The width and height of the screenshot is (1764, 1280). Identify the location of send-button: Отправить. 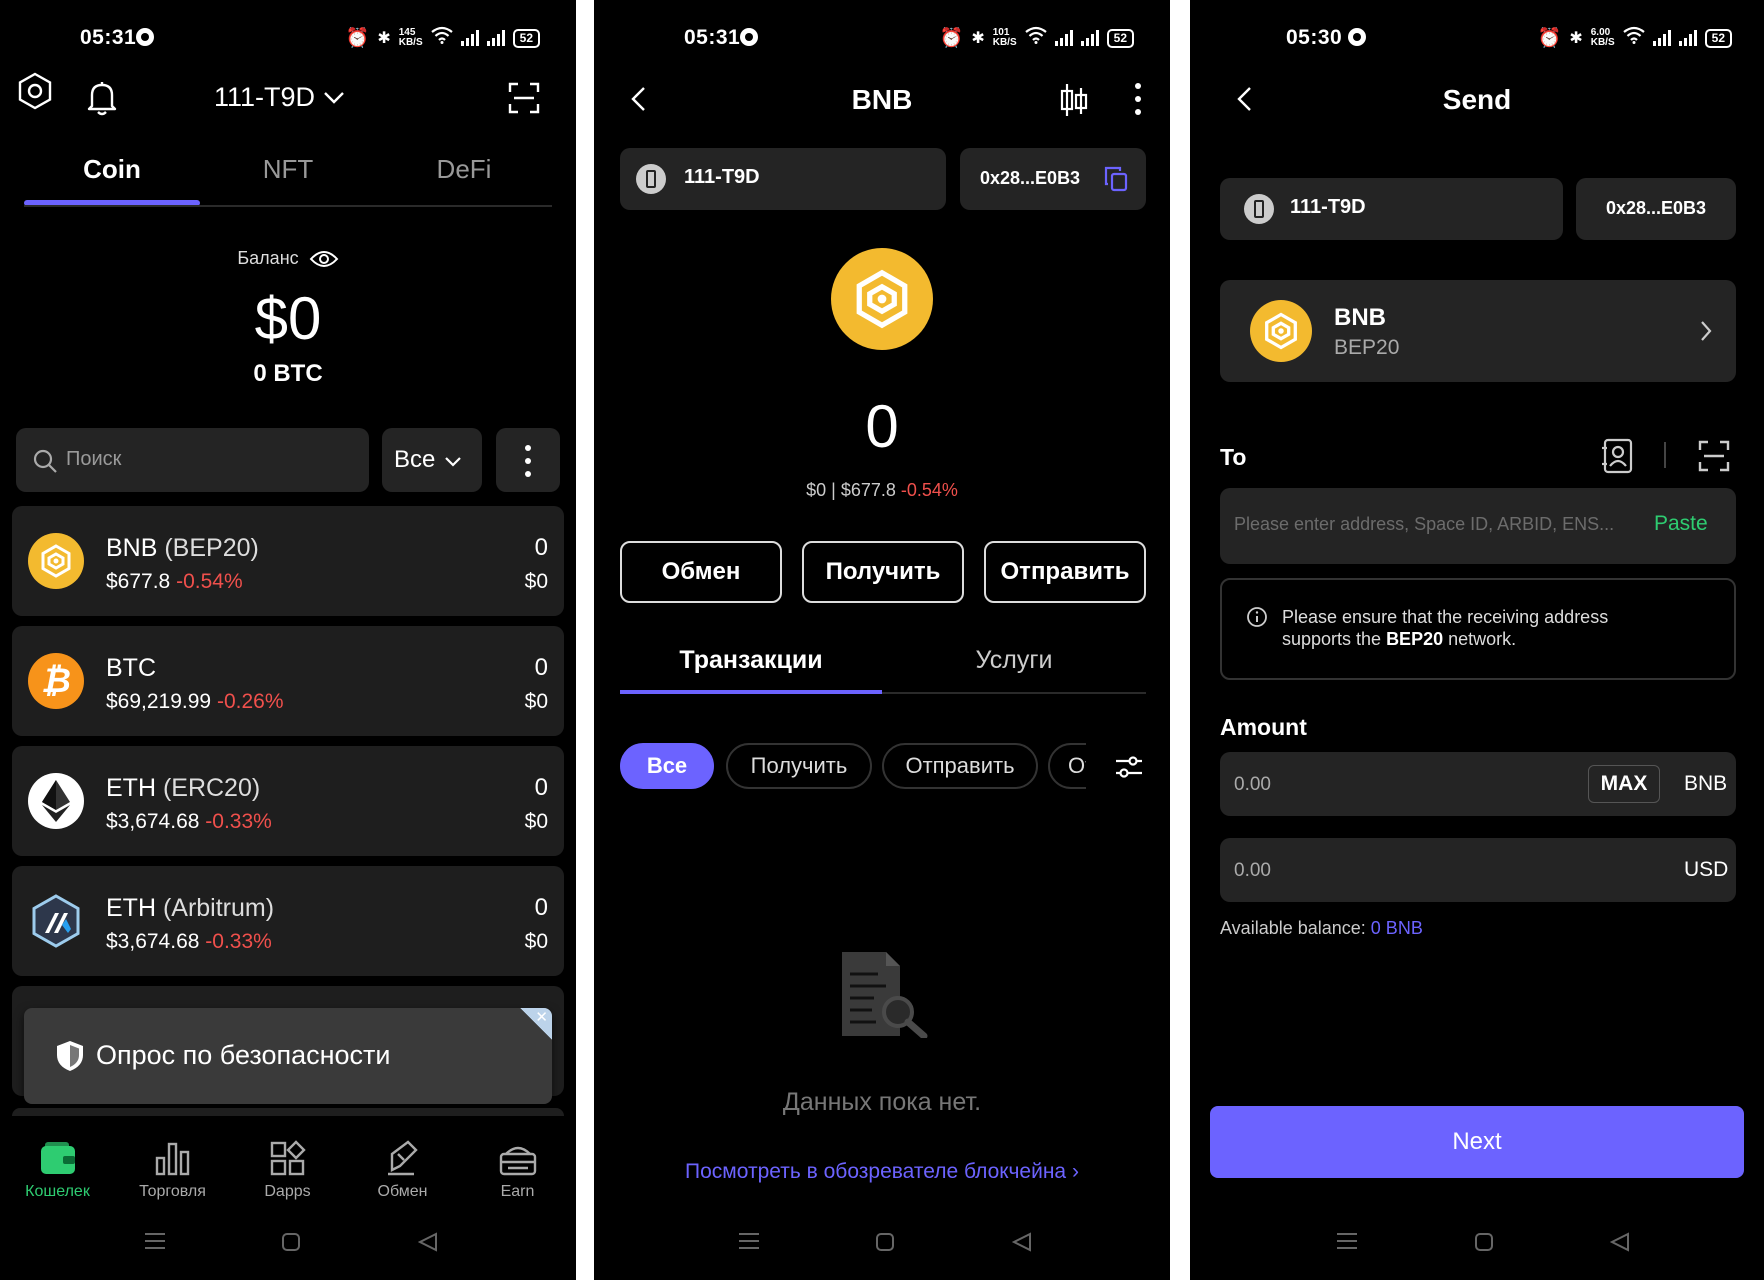
(1065, 572).